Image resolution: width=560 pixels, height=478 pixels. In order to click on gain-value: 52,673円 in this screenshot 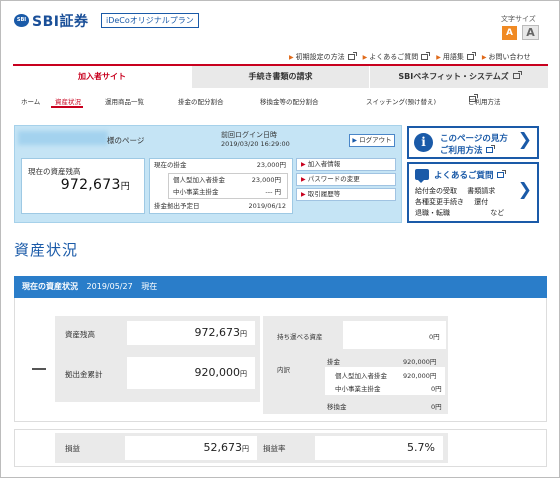, I will do `click(191, 448)`.